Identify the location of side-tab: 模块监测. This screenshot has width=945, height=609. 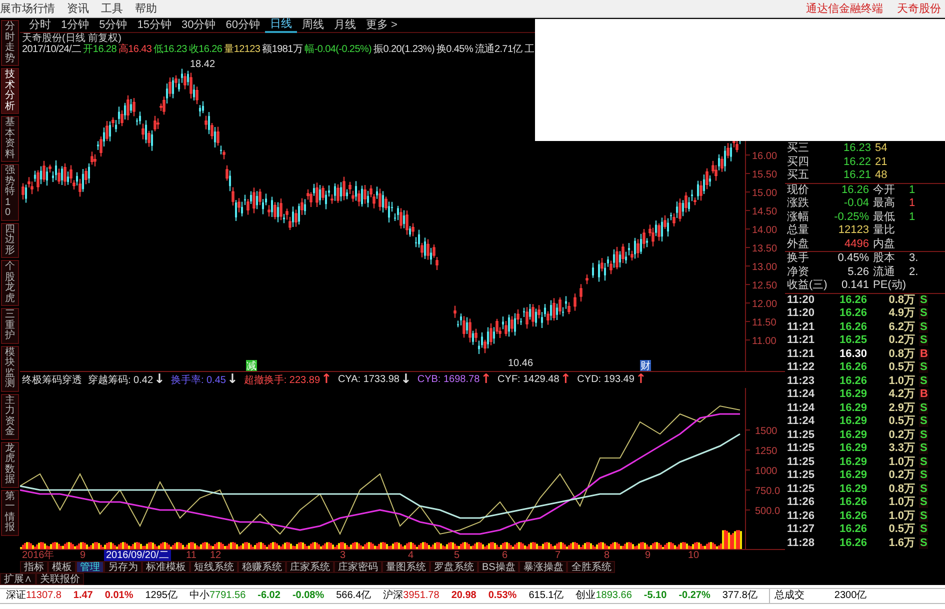
(10, 369).